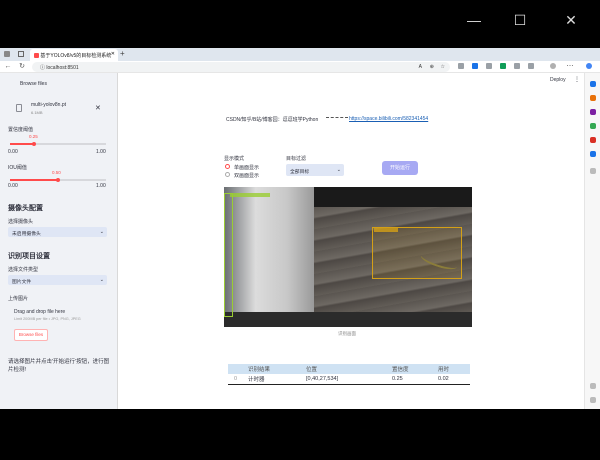 The image size is (600, 460). What do you see at coordinates (23, 270) in the screenshot?
I see `filetype-label: 选择文件类型` at bounding box center [23, 270].